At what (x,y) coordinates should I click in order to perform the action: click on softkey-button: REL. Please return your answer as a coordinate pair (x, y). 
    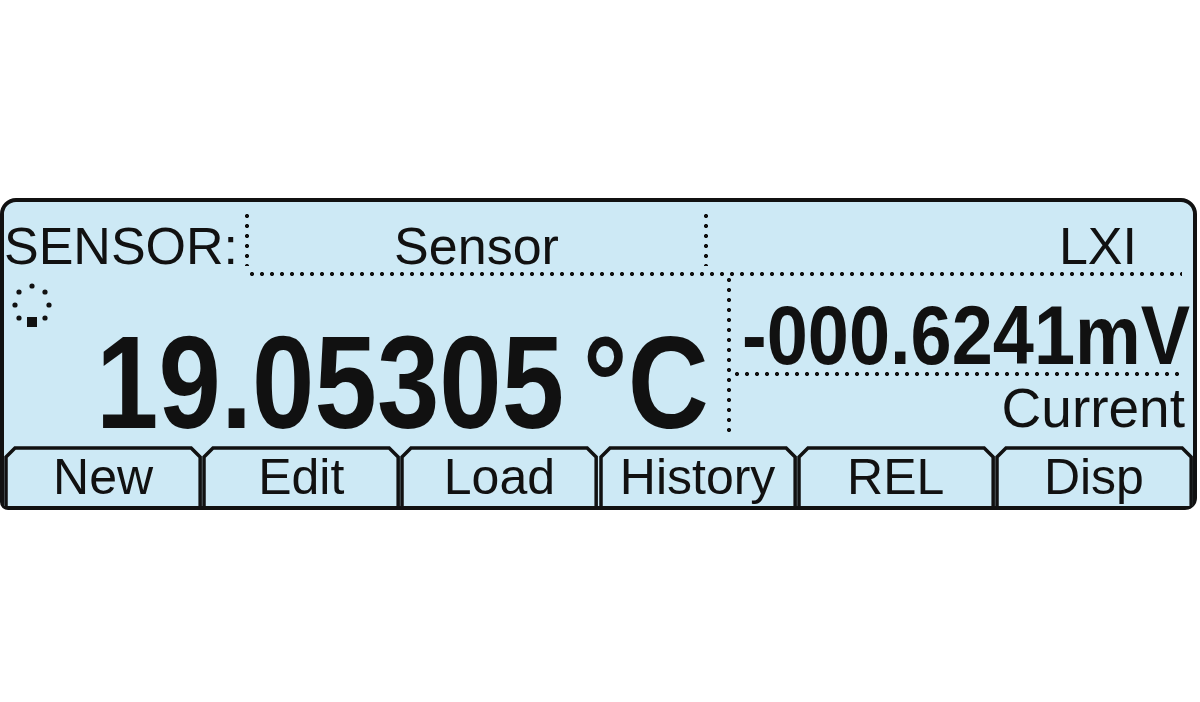
    Looking at the image, I should click on (895, 476).